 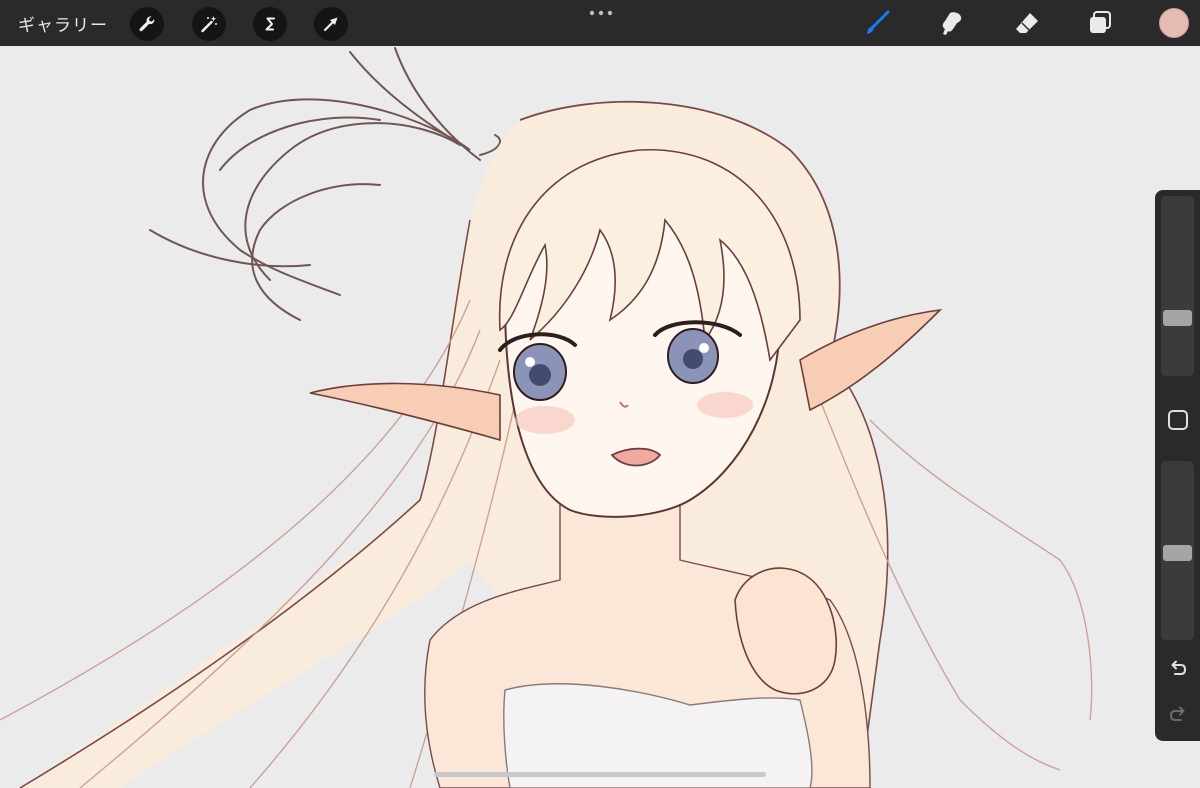 I want to click on selection-button, so click(x=270, y=24).